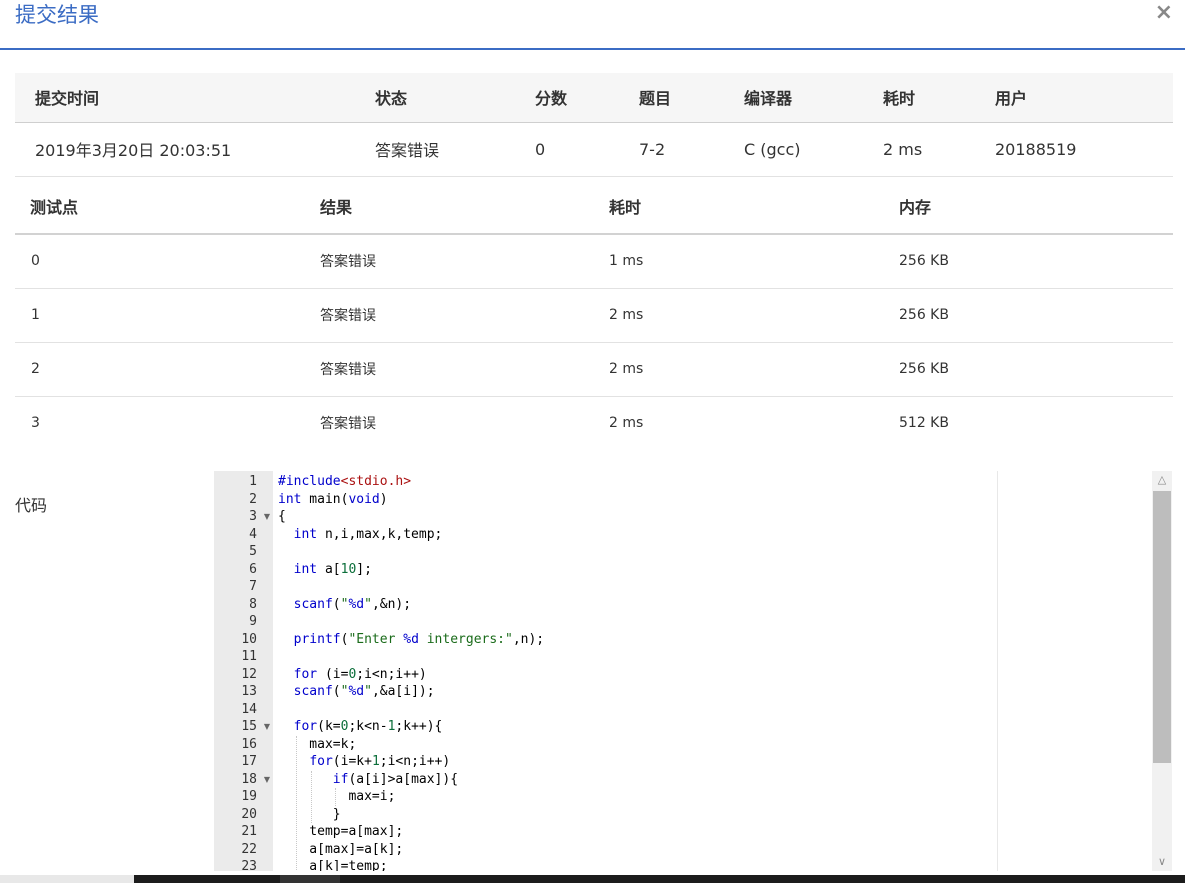  What do you see at coordinates (249, 849) in the screenshot?
I see `line-number-text: 22` at bounding box center [249, 849].